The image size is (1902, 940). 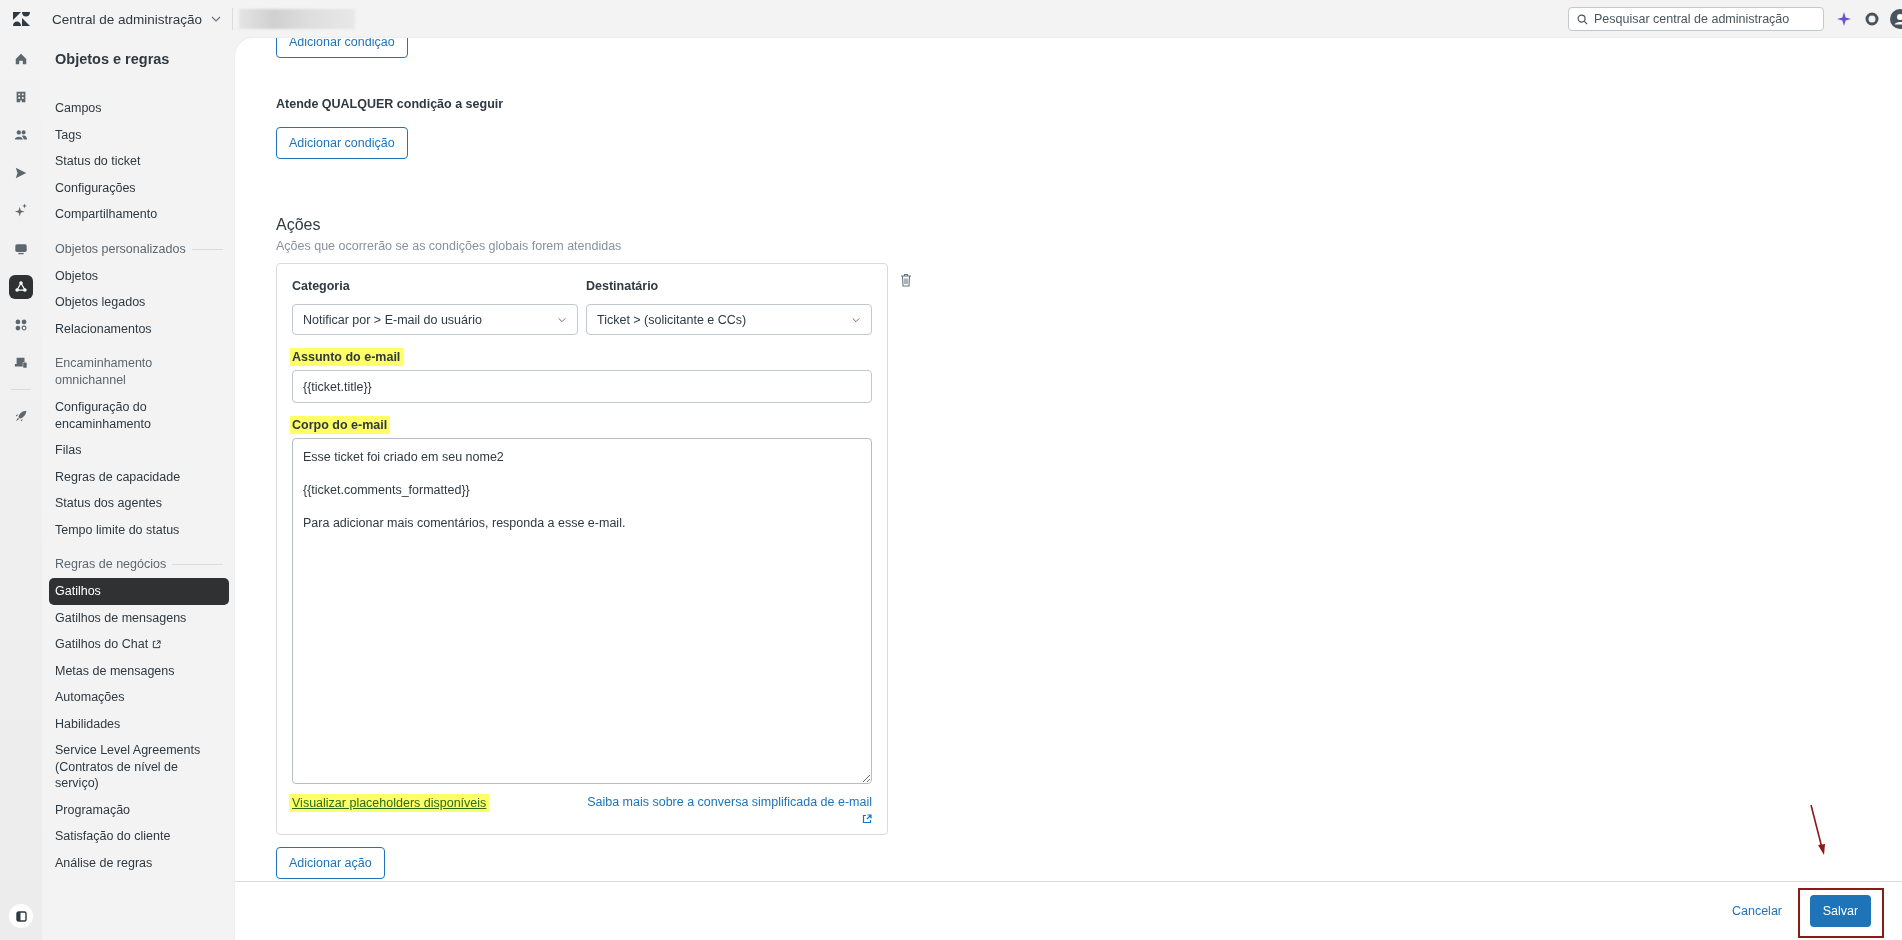 I want to click on placeholders-link: Visualizar placeholders disponíveis, so click(x=389, y=803).